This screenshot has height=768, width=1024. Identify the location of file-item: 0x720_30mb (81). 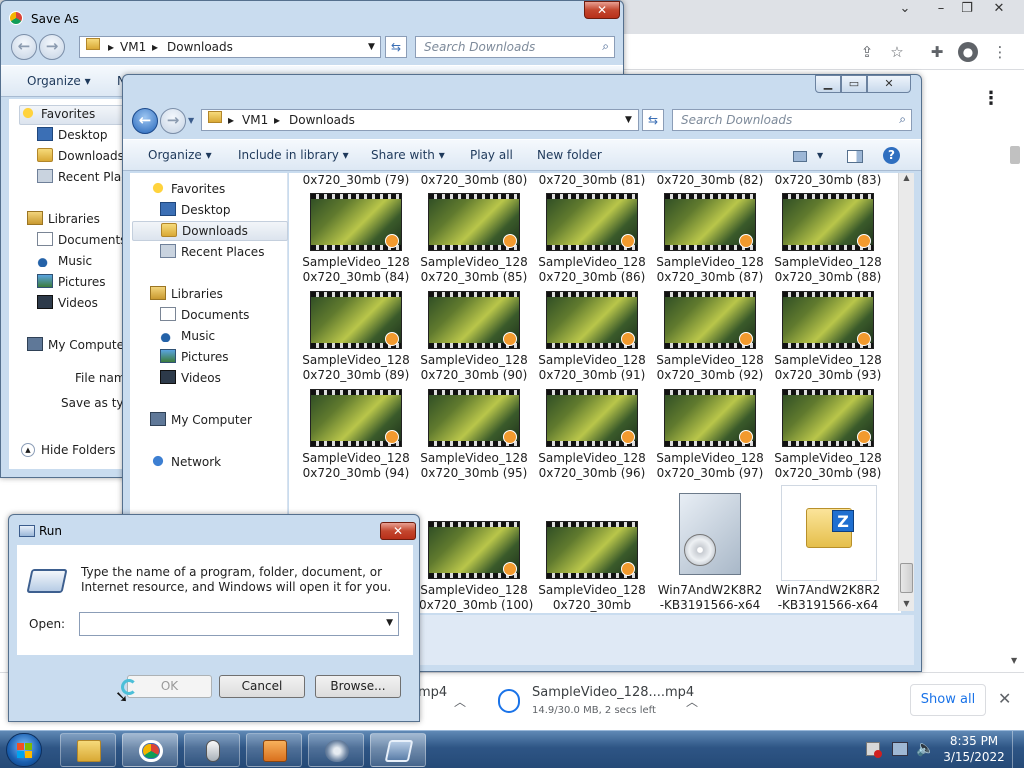
(592, 181).